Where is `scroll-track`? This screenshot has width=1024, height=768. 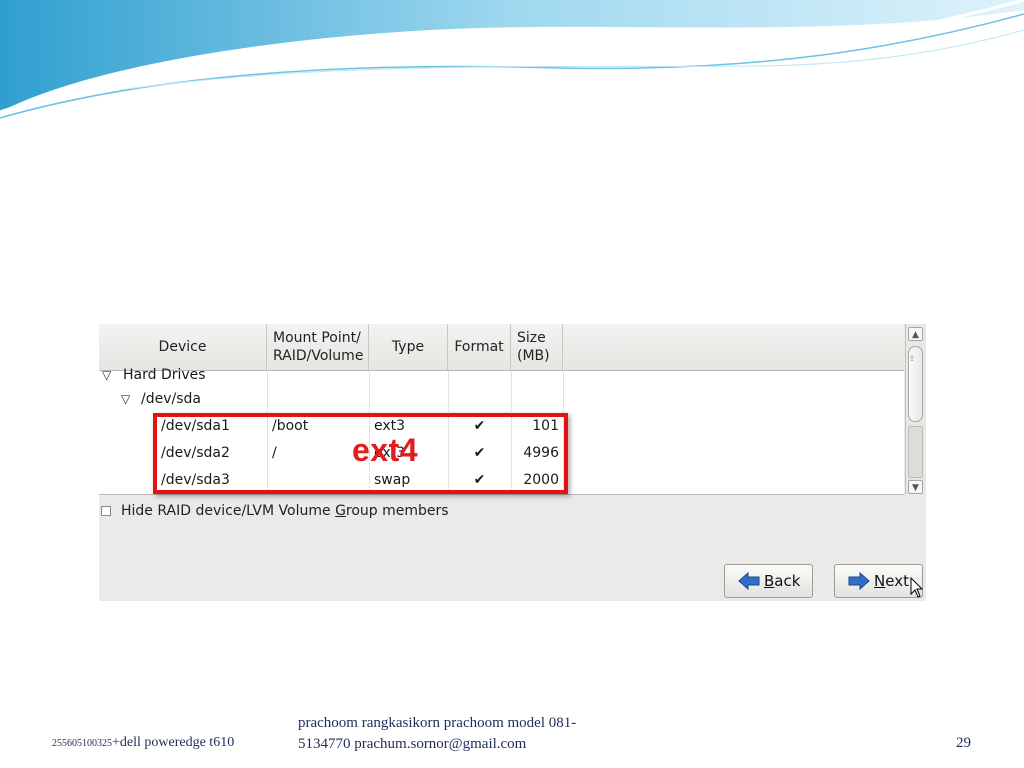
scroll-track is located at coordinates (915, 452).